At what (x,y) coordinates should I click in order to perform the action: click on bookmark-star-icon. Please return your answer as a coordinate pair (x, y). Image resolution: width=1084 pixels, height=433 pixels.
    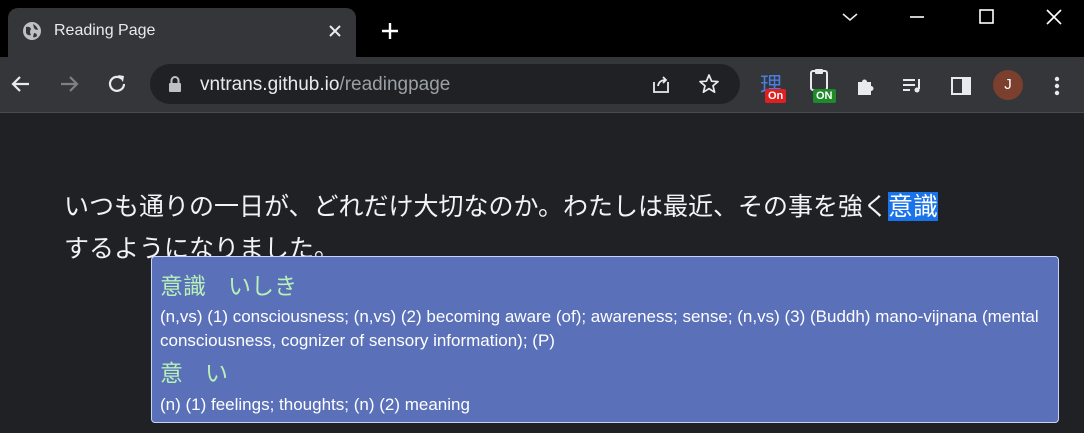
    Looking at the image, I should click on (709, 84).